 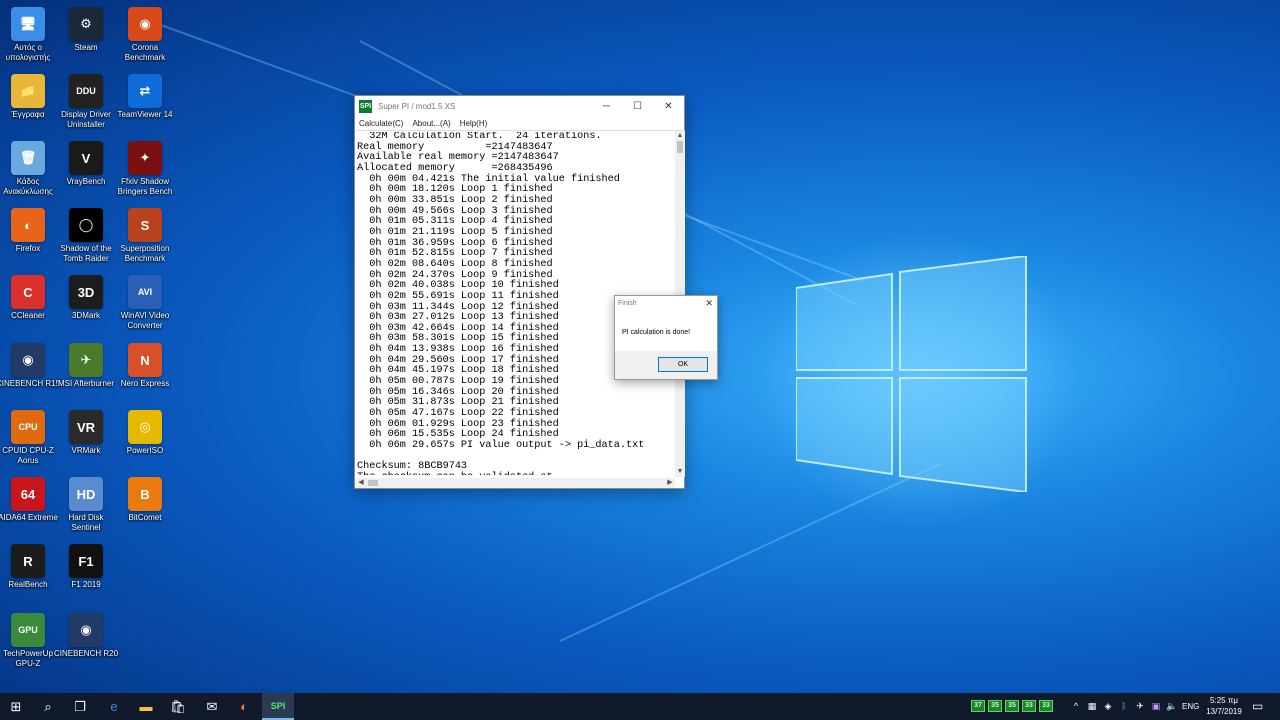 I want to click on chevron-up-icon: ^, so click(x=1076, y=706).